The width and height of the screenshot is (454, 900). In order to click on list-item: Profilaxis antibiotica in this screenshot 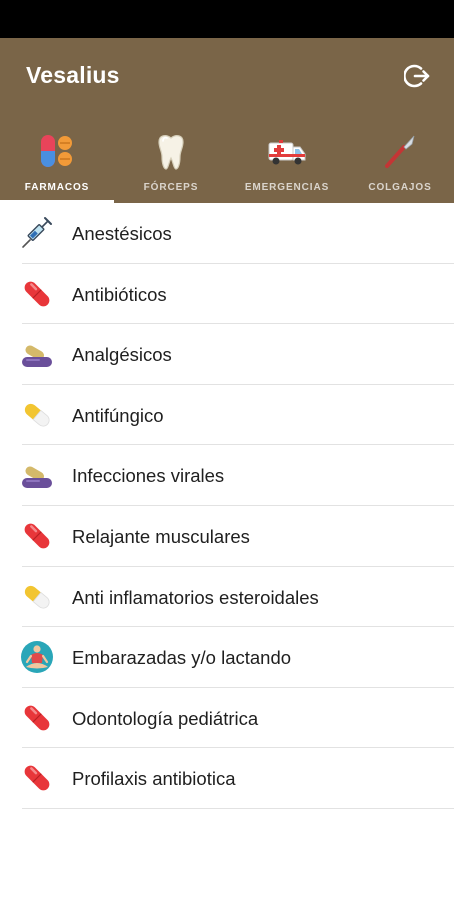, I will do `click(227, 778)`.